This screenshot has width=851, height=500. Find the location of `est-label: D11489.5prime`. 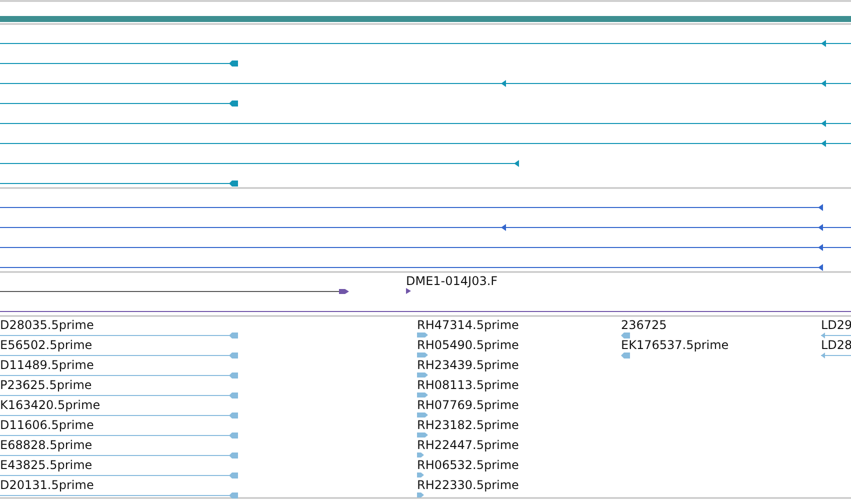

est-label: D11489.5prime is located at coordinates (47, 365).